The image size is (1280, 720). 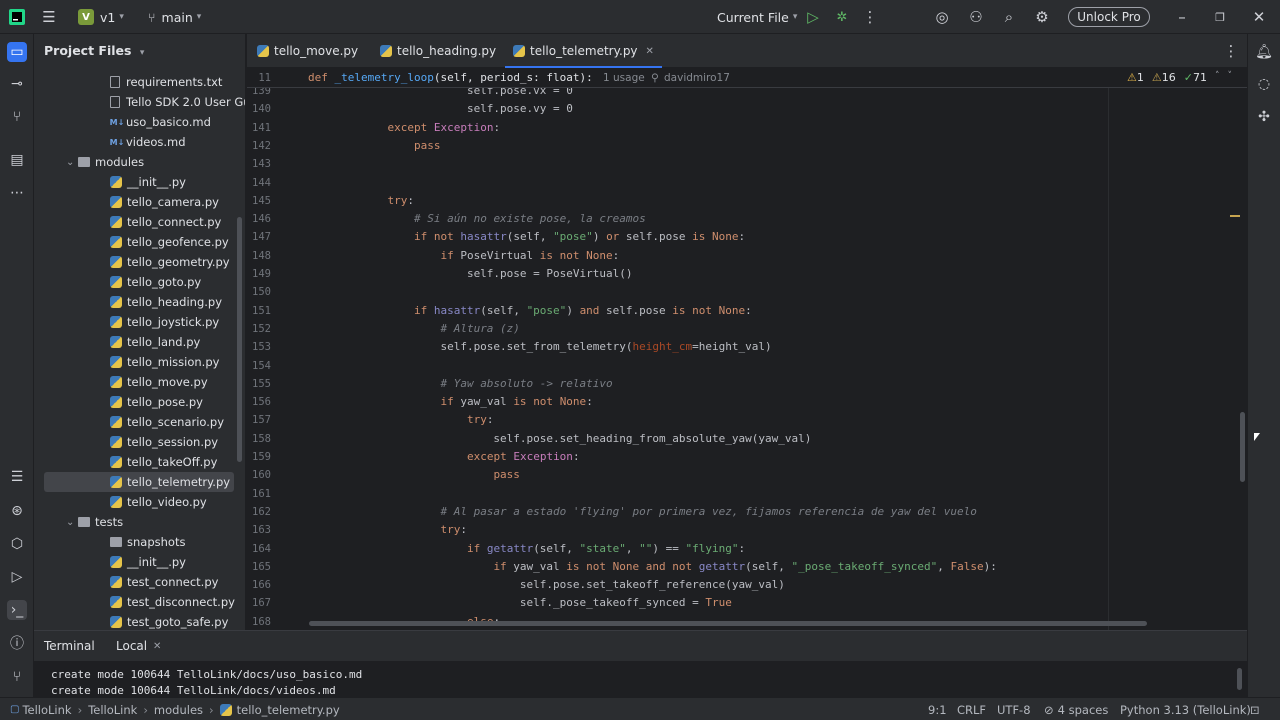 What do you see at coordinates (17, 610) in the screenshot?
I see `terminal-icon: ›_` at bounding box center [17, 610].